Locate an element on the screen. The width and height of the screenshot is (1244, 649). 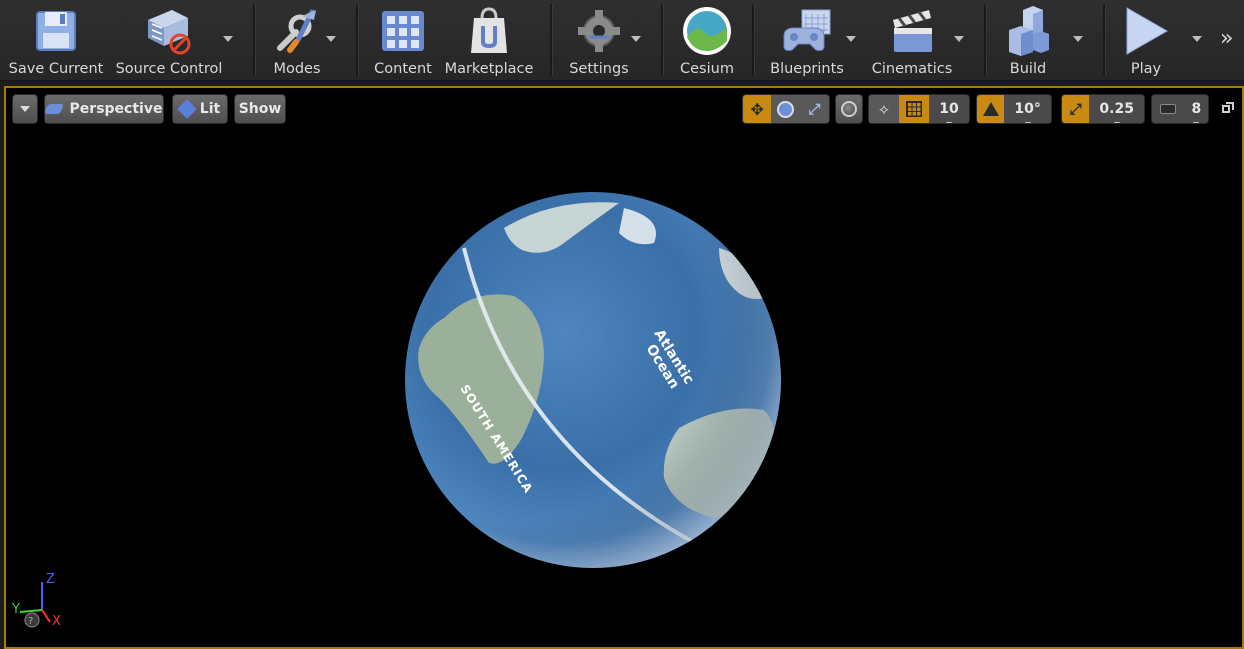
grid-snap-value: 10 is located at coordinates (949, 112).